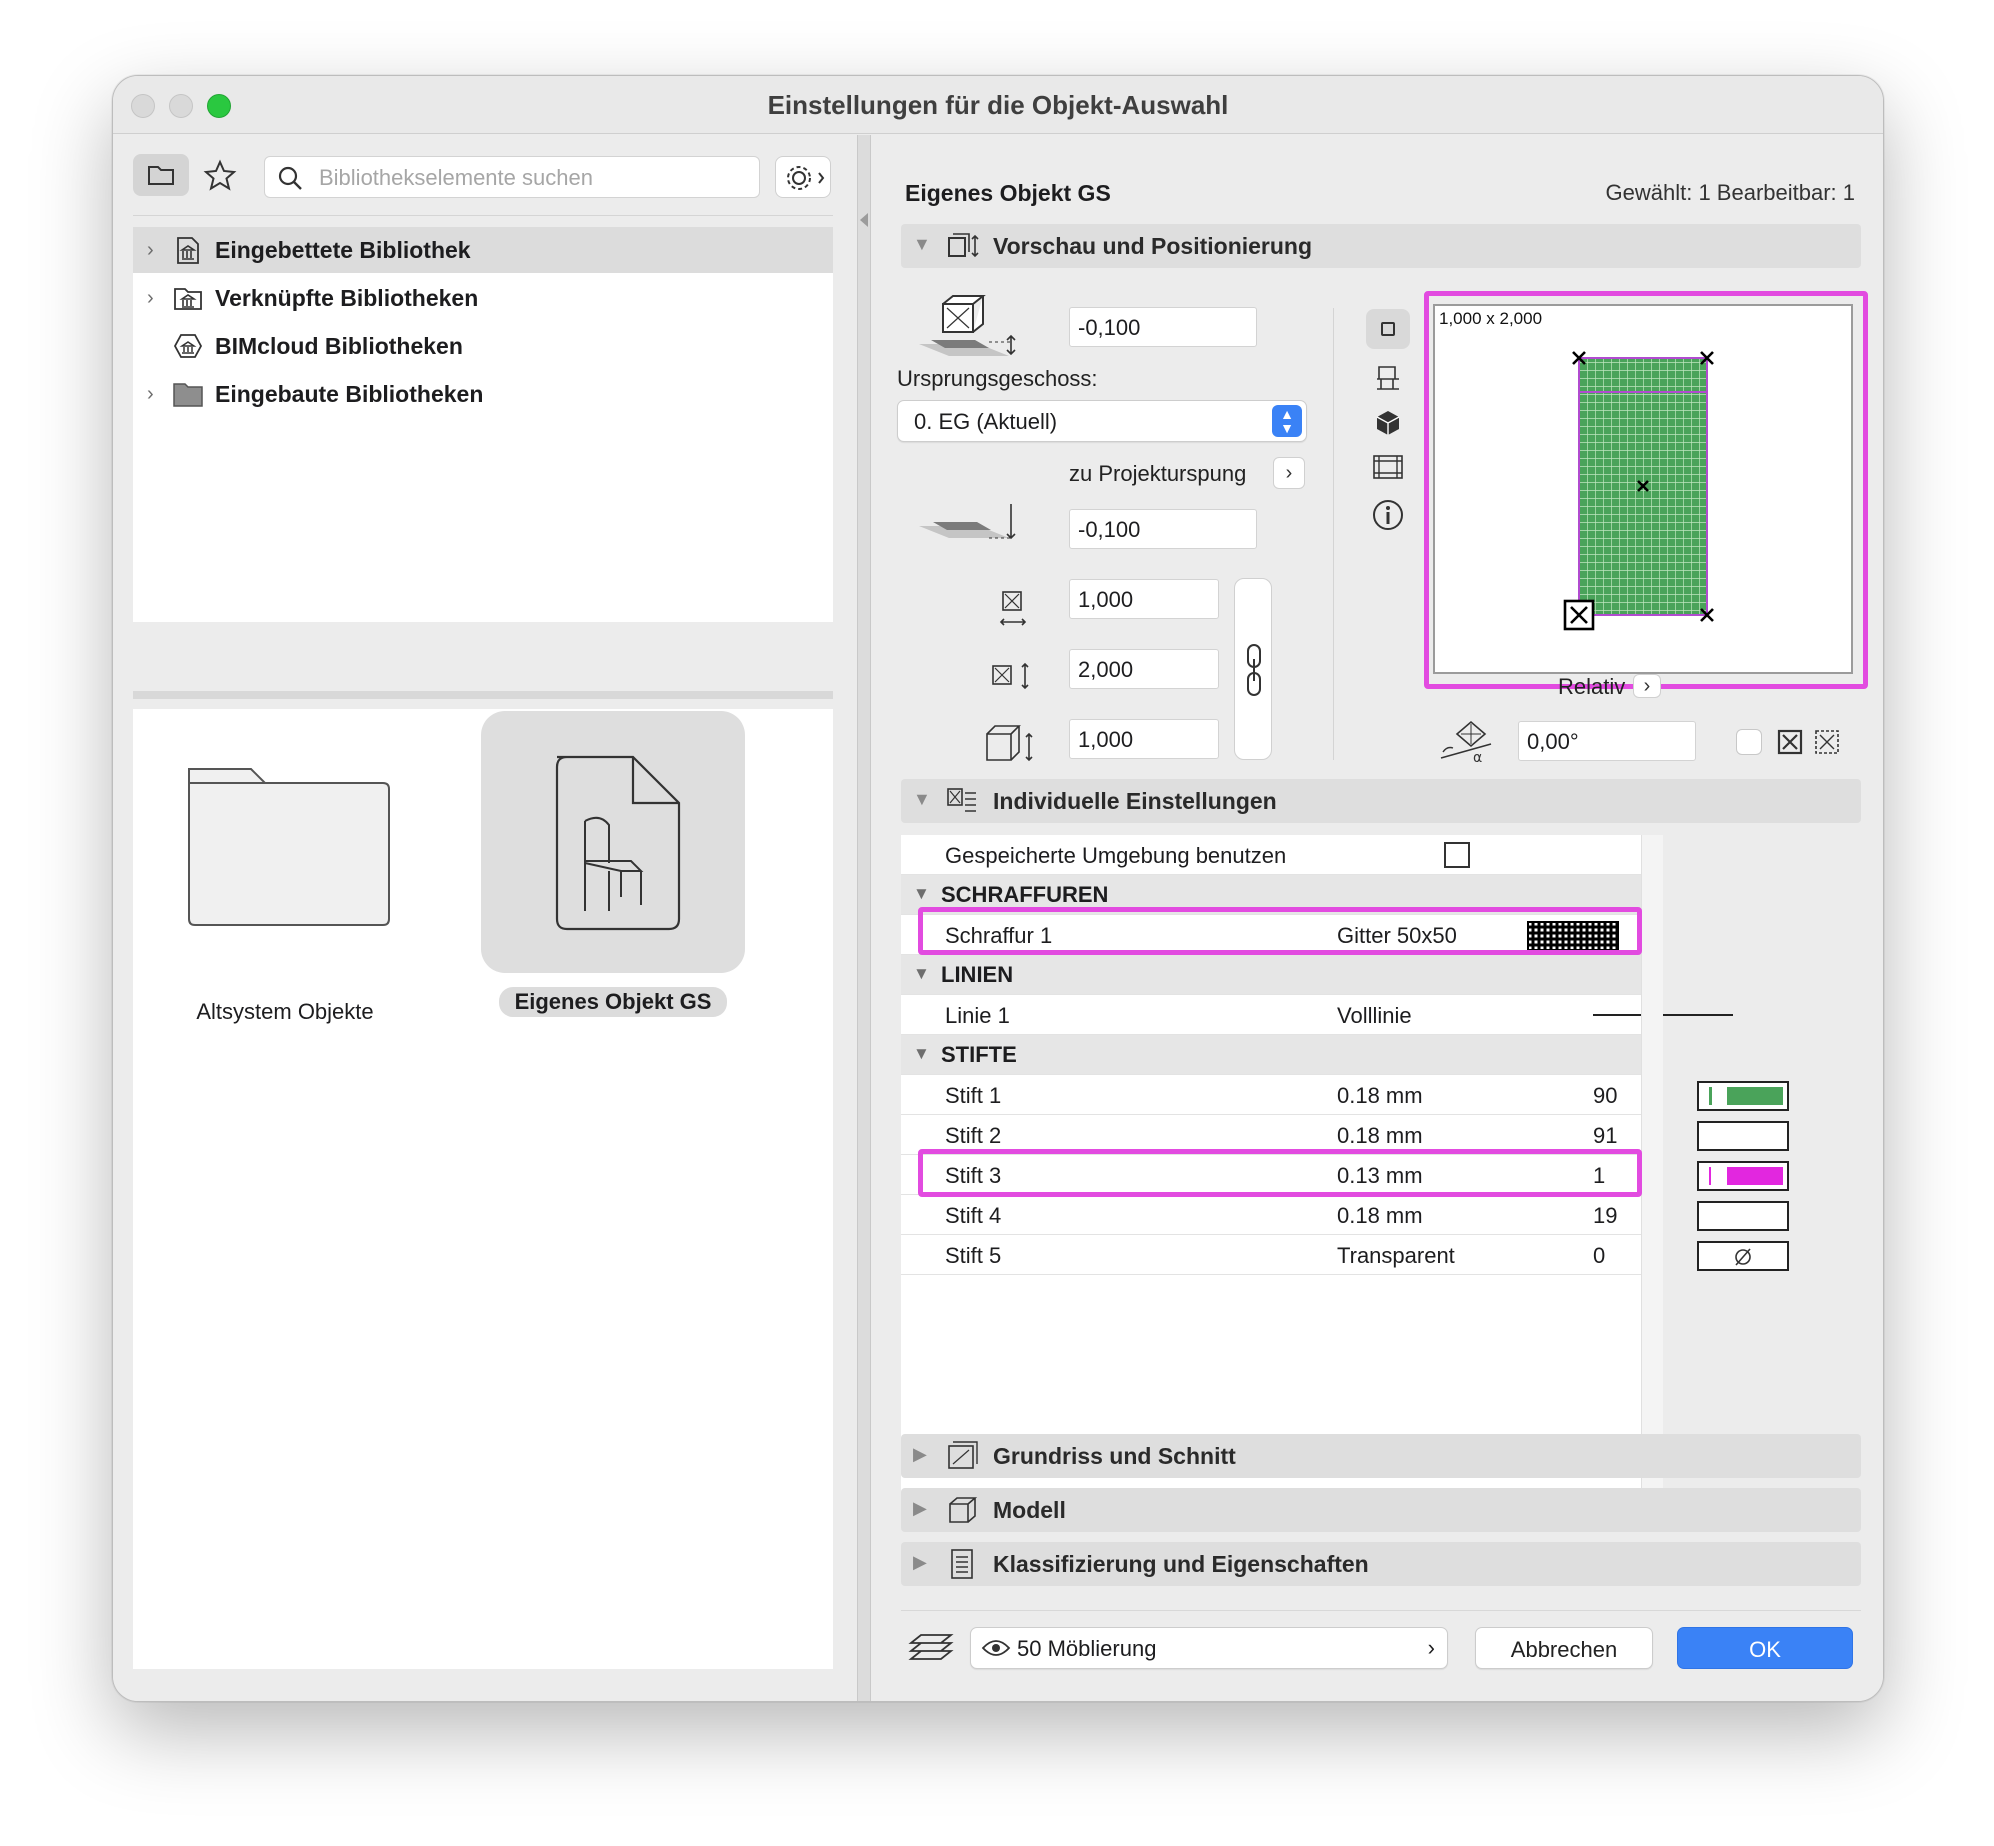 The image size is (1994, 1846). I want to click on relativ-label: Relativ, so click(1592, 686).